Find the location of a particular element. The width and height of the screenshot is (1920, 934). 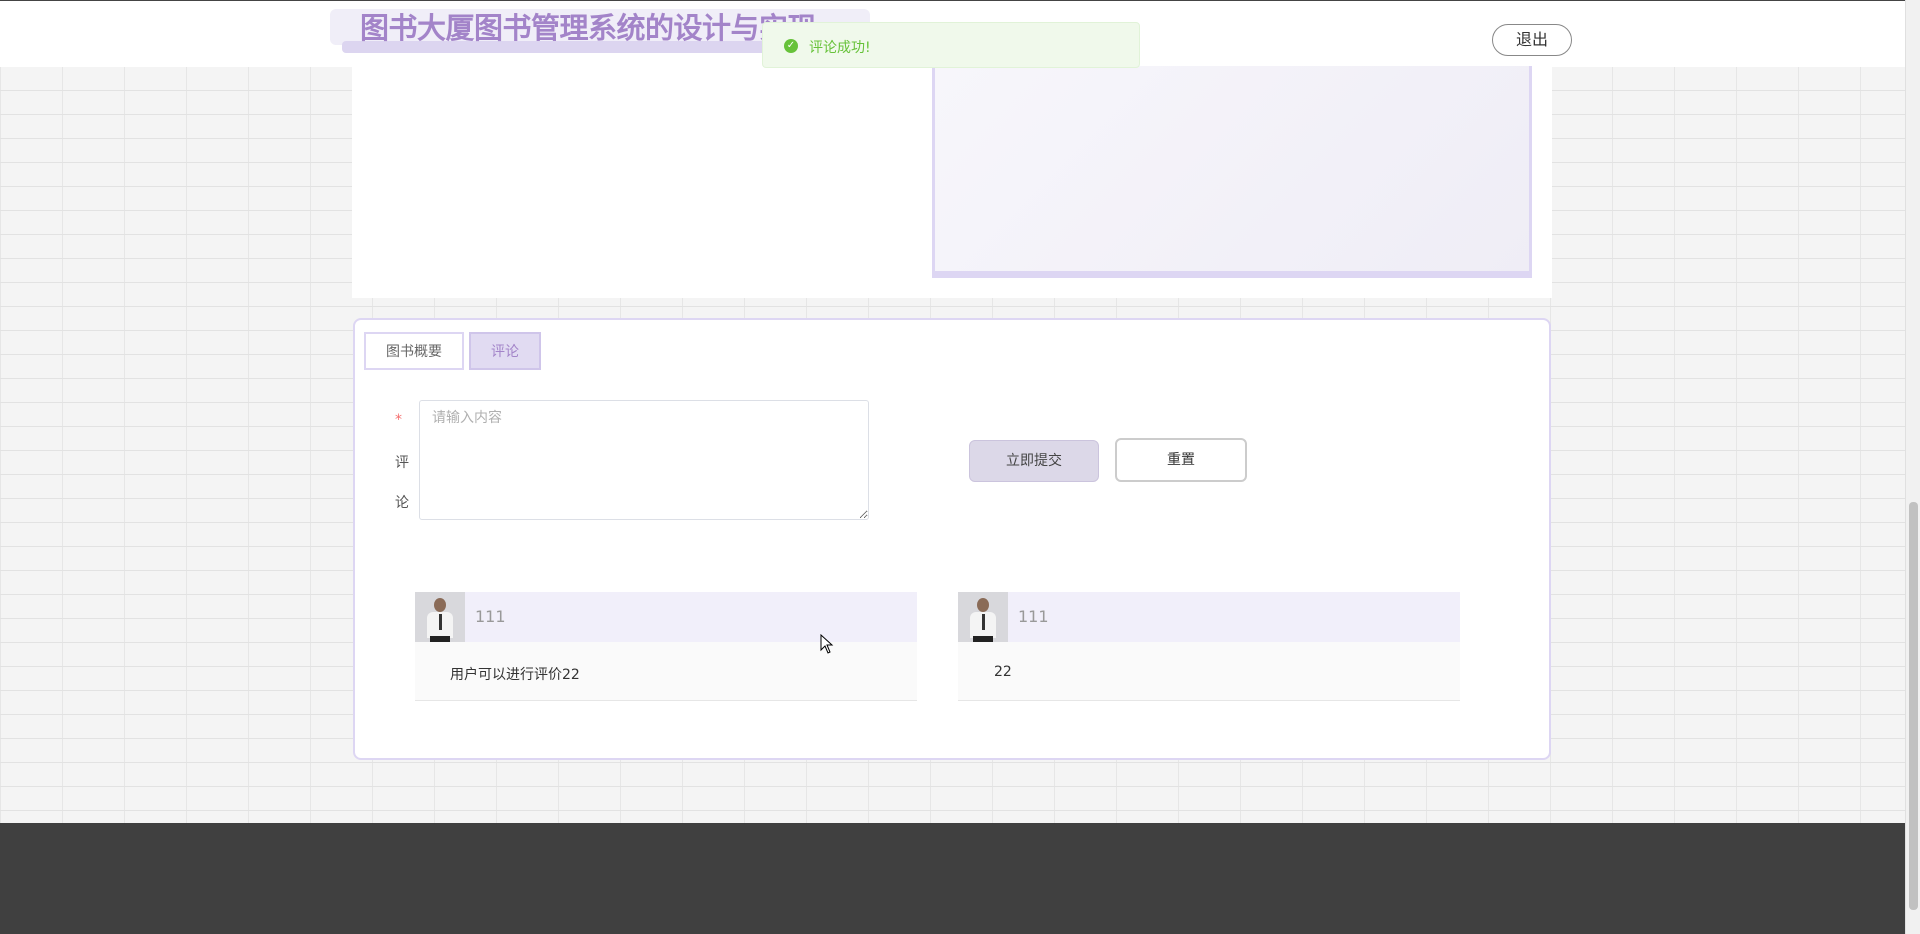

required-mark: * is located at coordinates (398, 420).